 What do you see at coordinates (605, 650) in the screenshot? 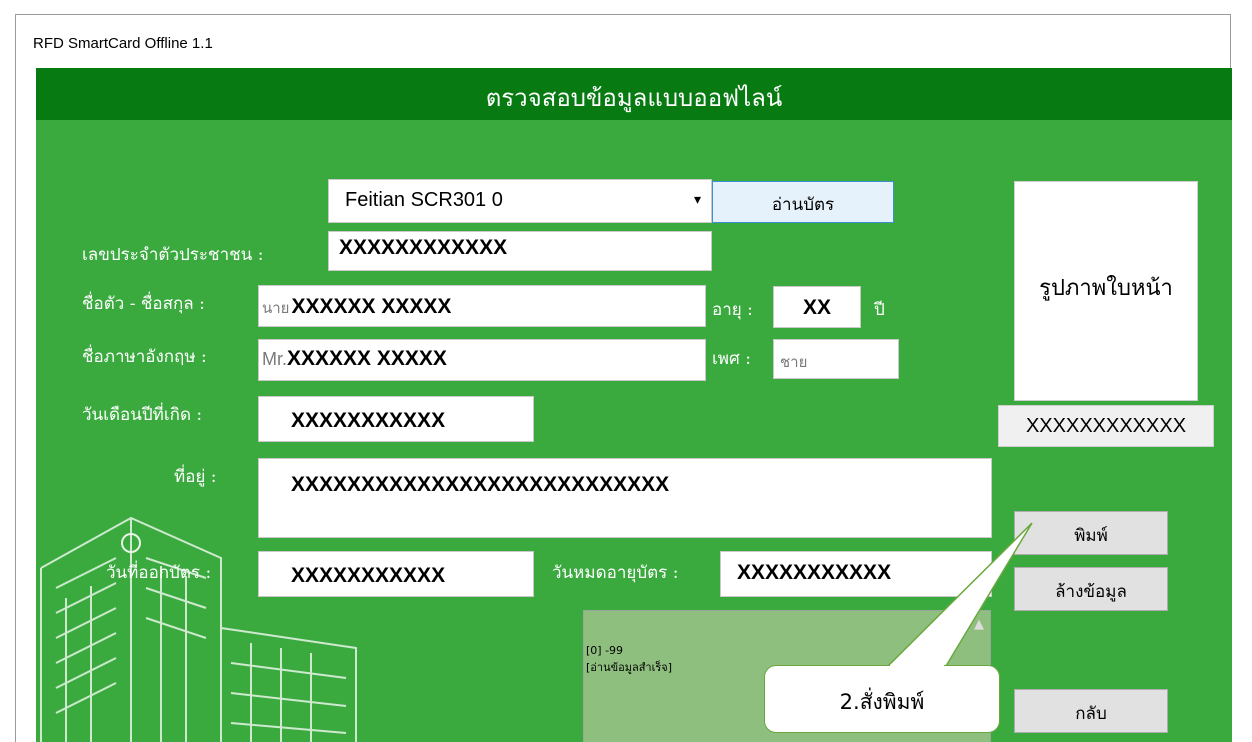
I see `log-line-1: [0] -99` at bounding box center [605, 650].